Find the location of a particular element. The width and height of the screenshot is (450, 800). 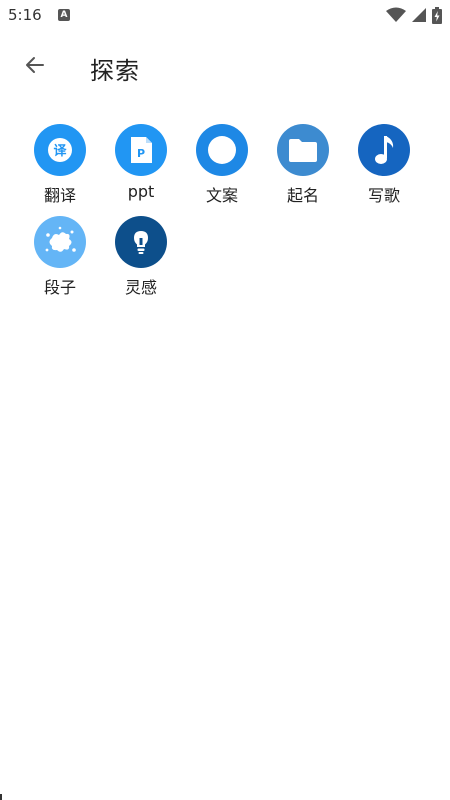

tool-label: 段子 is located at coordinates (59, 287).